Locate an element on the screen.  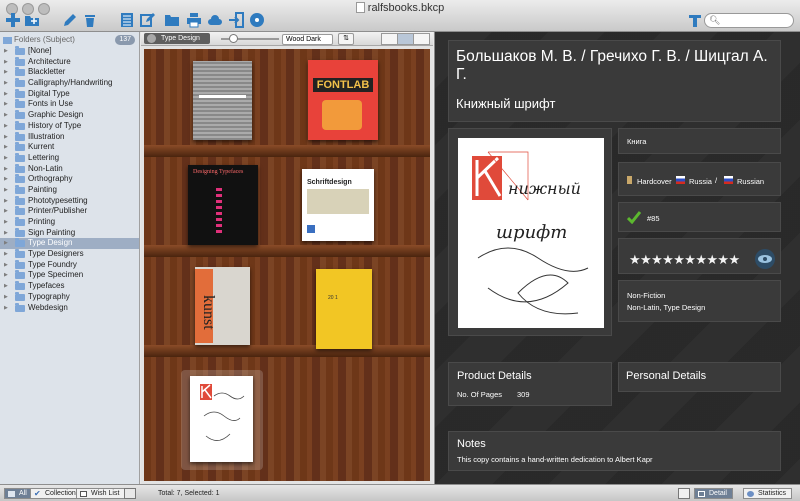
book-cover: 20 1 is located at coordinates (344, 309).